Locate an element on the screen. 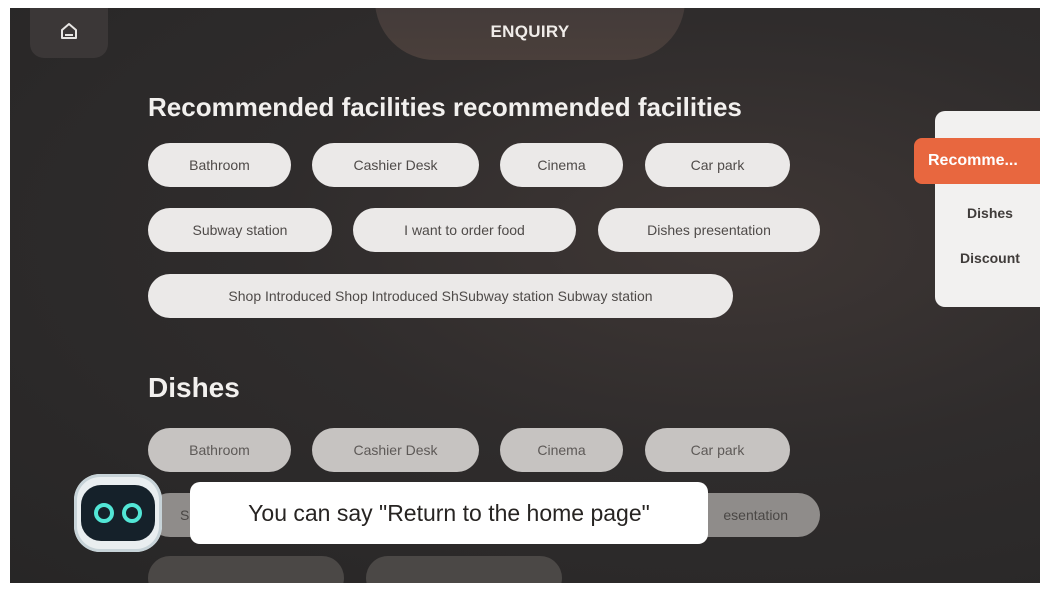 The image size is (1040, 591). assistant-speech-bubble: You can say "Return to the home page" is located at coordinates (449, 513).